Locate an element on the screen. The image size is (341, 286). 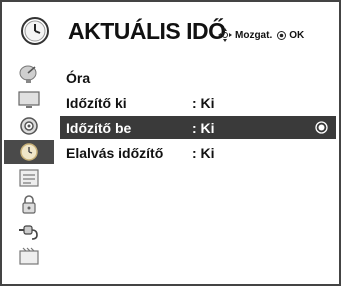
menu-item-label: Óra is located at coordinates (78, 77).